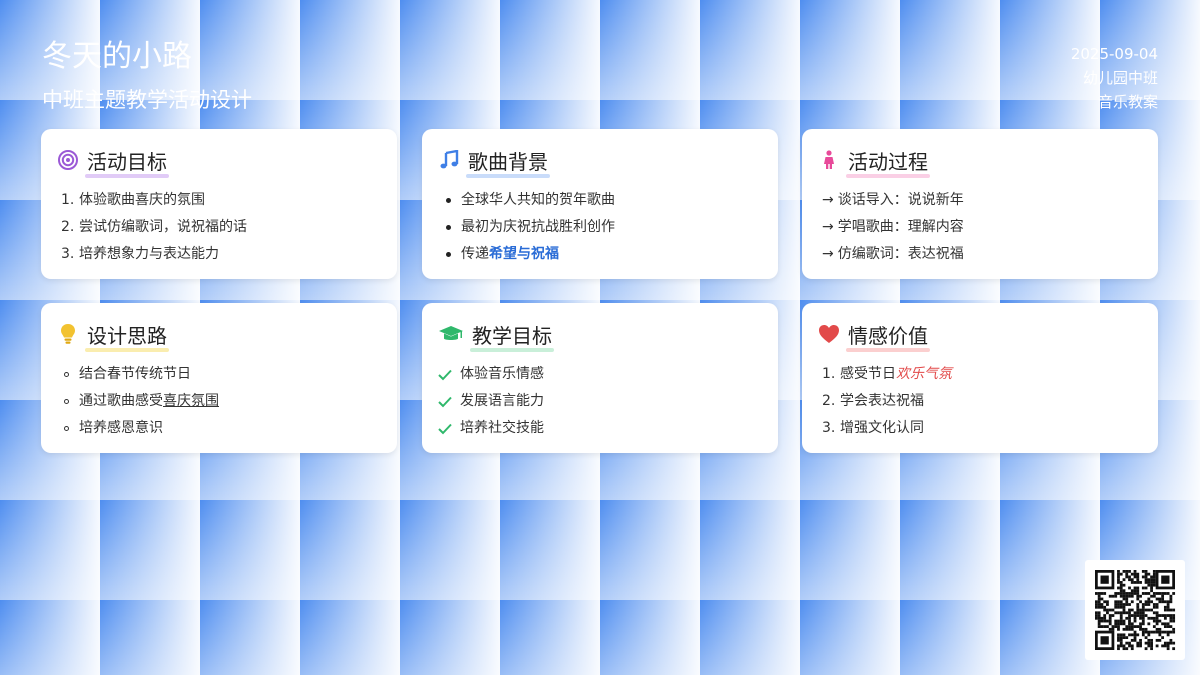 The image size is (1200, 675). I want to click on list-item: 全球华人共知的贺年歌曲, so click(599, 200).